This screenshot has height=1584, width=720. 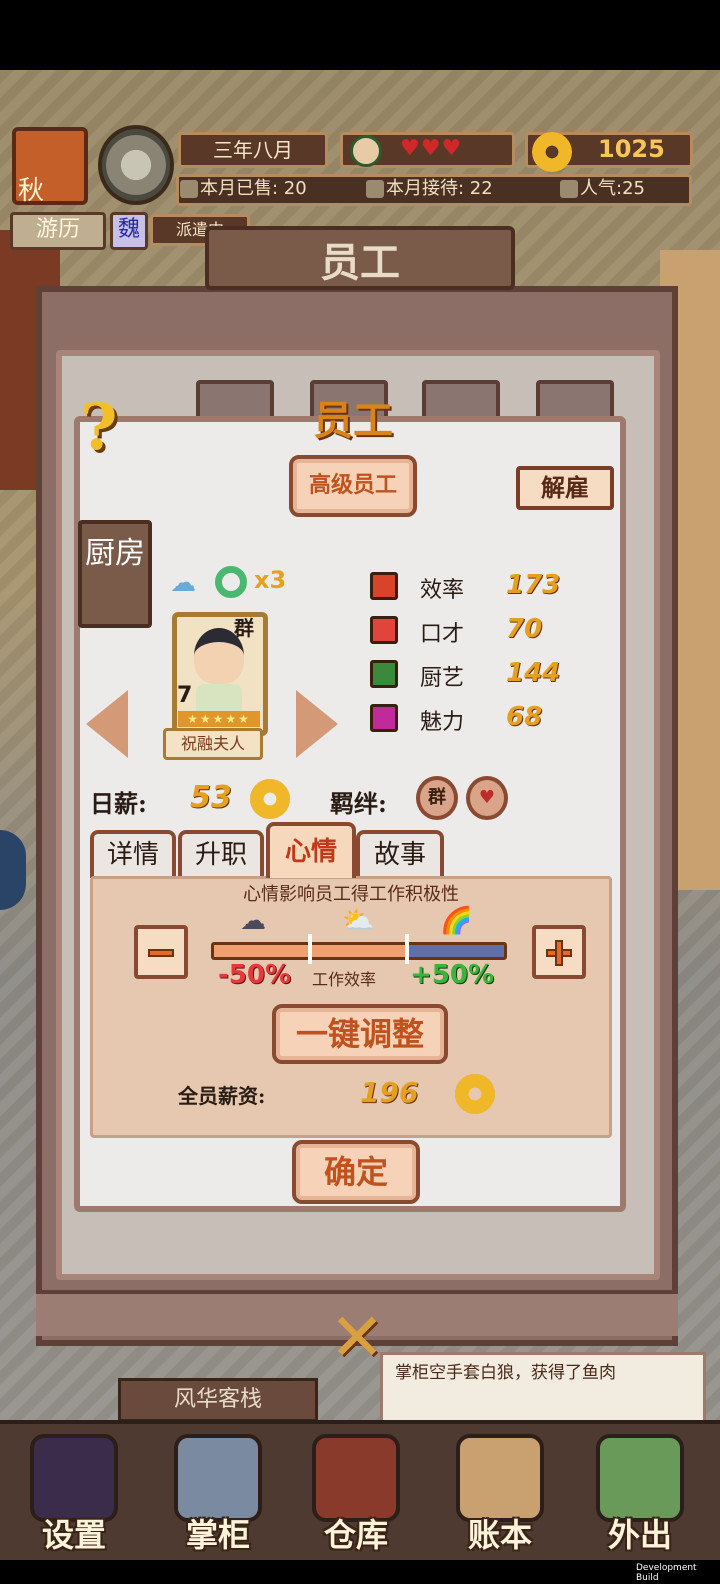 I want to click on rainbow-icon: 🌈, so click(x=456, y=921).